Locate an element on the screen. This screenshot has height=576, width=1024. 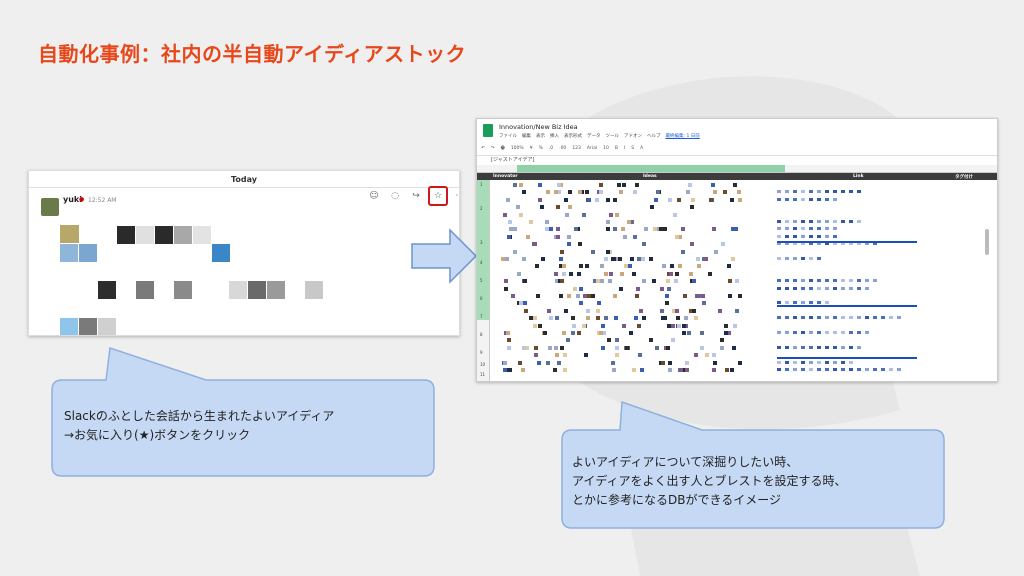
increase-decimal-button: .00 is located at coordinates (562, 148).